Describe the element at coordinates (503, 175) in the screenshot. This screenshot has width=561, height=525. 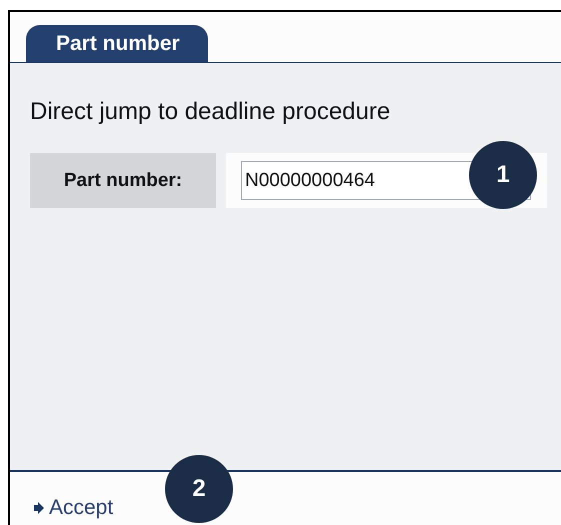
I see `callout-tooltip: 1` at that location.